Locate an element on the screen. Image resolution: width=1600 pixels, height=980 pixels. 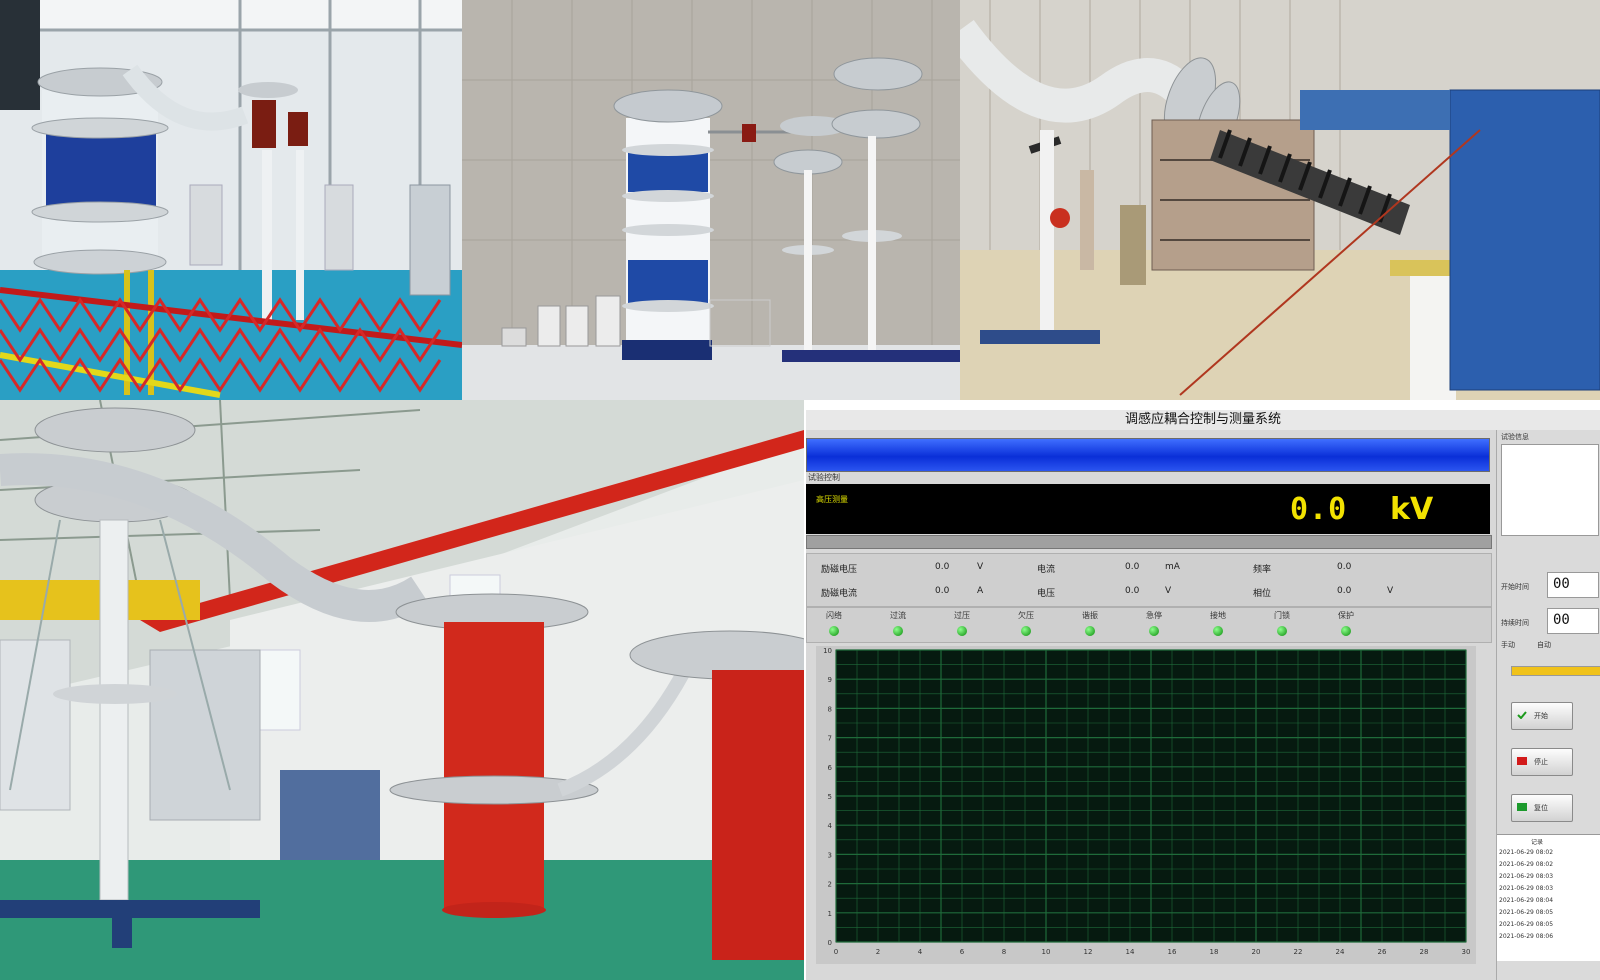
reset-button-label: 复位 is located at coordinates (1541, 808).